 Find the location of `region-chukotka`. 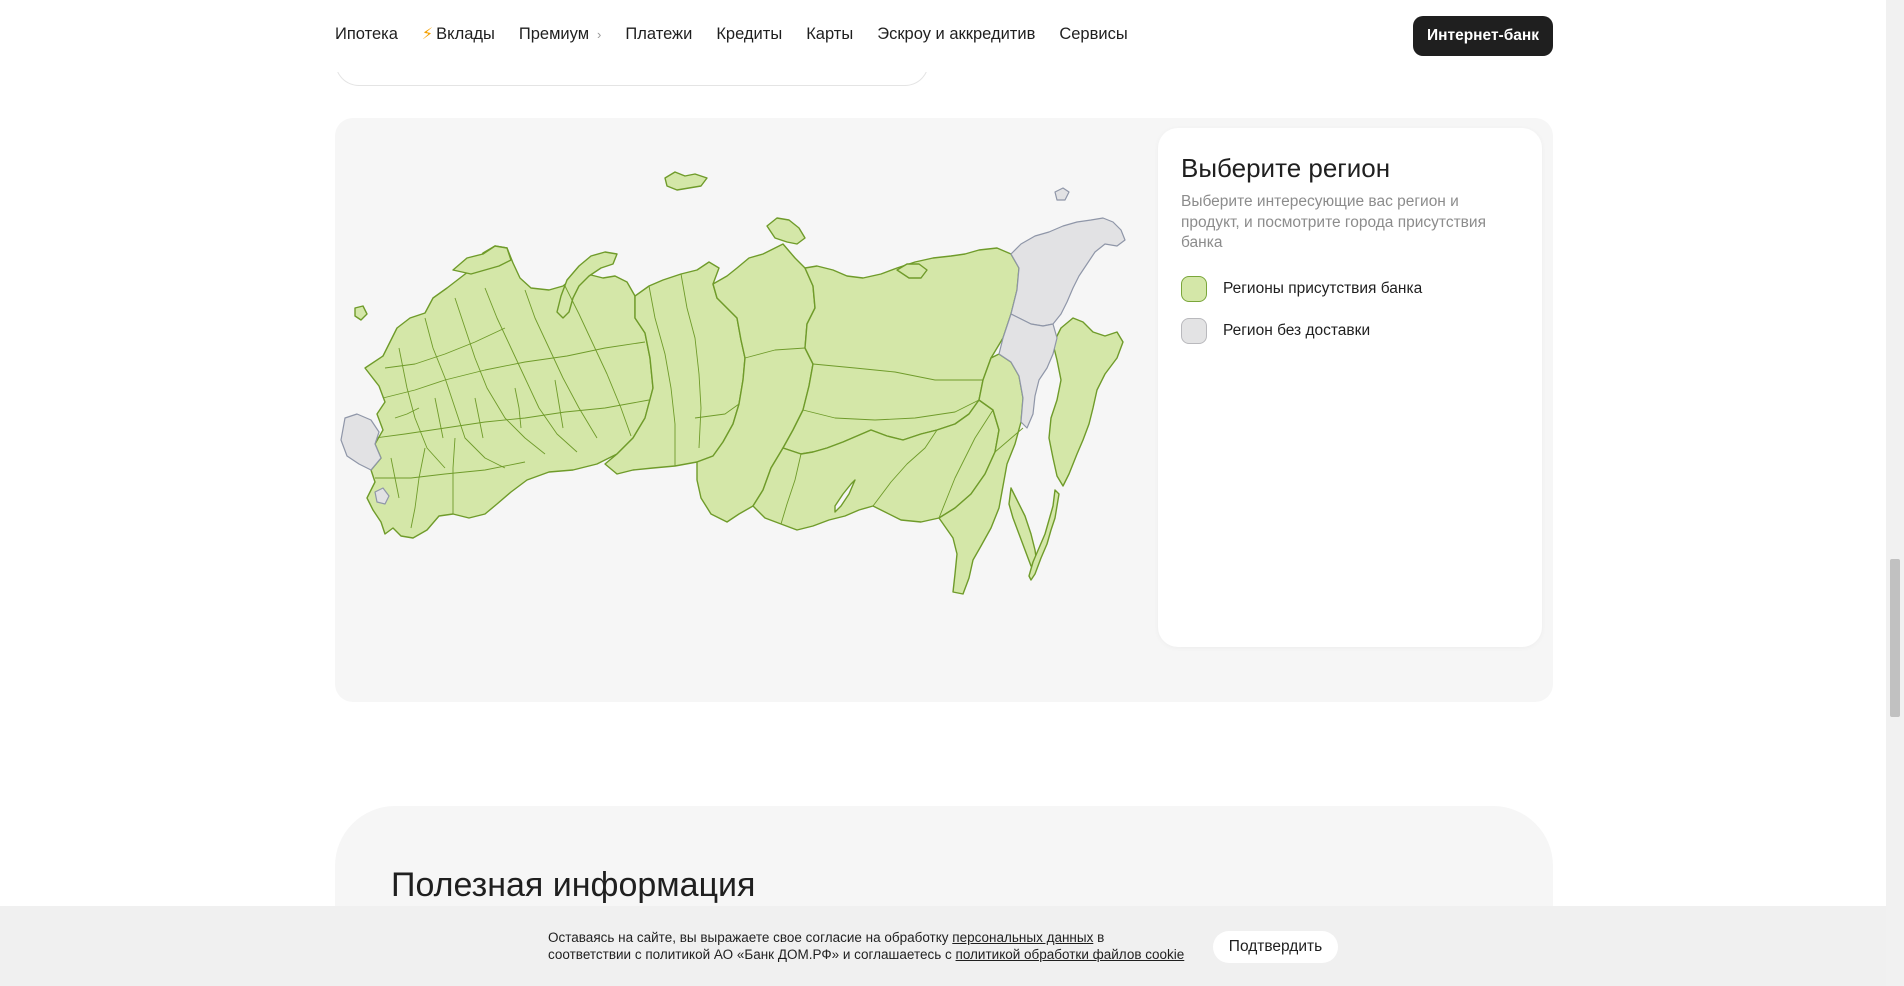

region-chukotka is located at coordinates (1068, 272).